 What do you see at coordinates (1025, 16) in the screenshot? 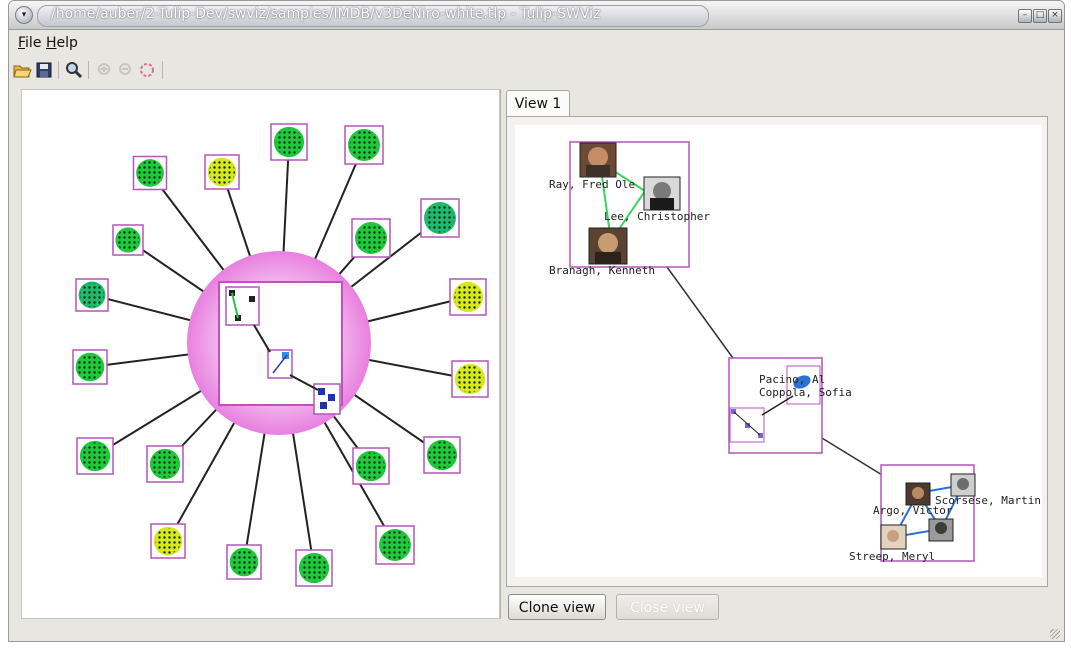
I see `minimize-icon: –` at bounding box center [1025, 16].